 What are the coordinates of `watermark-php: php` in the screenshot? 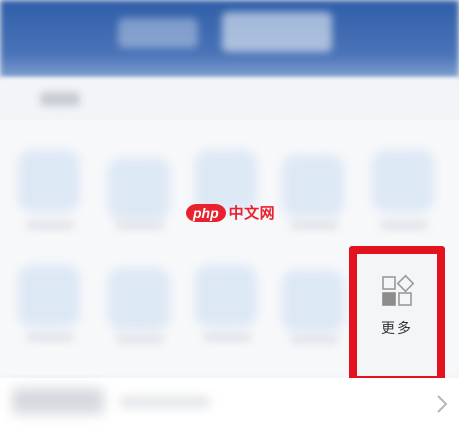 It's located at (206, 212).